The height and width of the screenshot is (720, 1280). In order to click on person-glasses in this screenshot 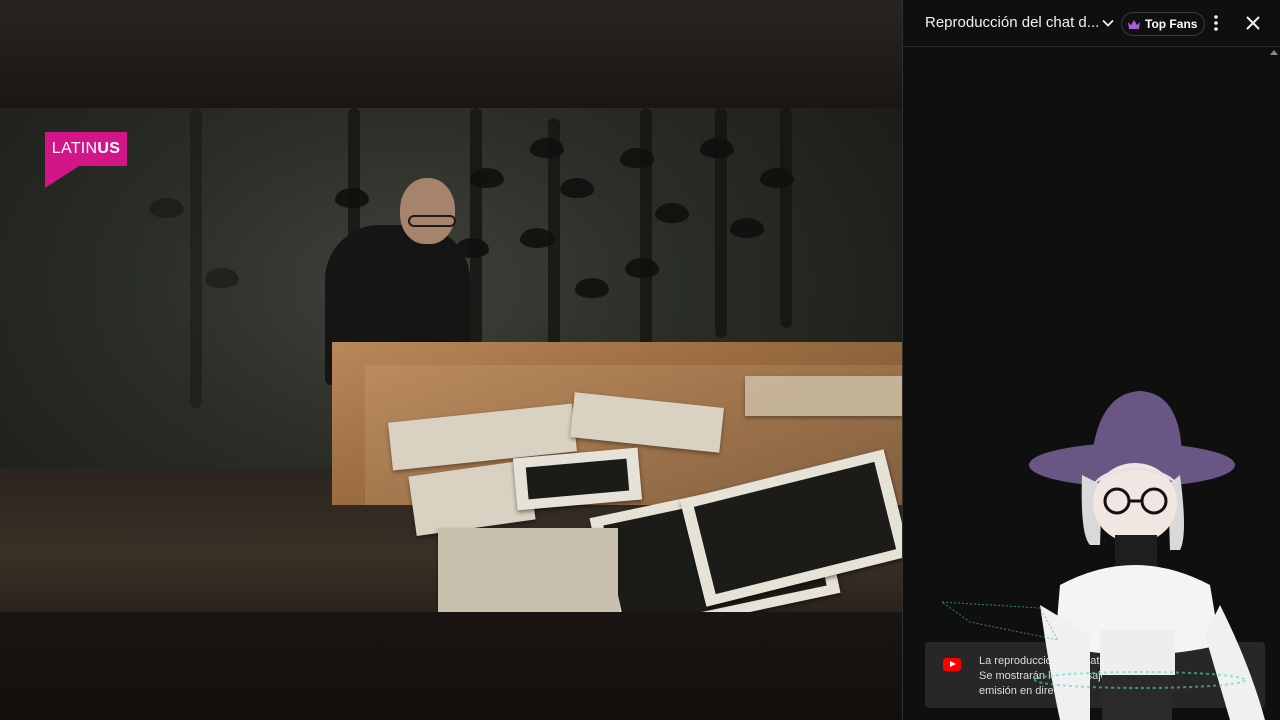, I will do `click(432, 221)`.